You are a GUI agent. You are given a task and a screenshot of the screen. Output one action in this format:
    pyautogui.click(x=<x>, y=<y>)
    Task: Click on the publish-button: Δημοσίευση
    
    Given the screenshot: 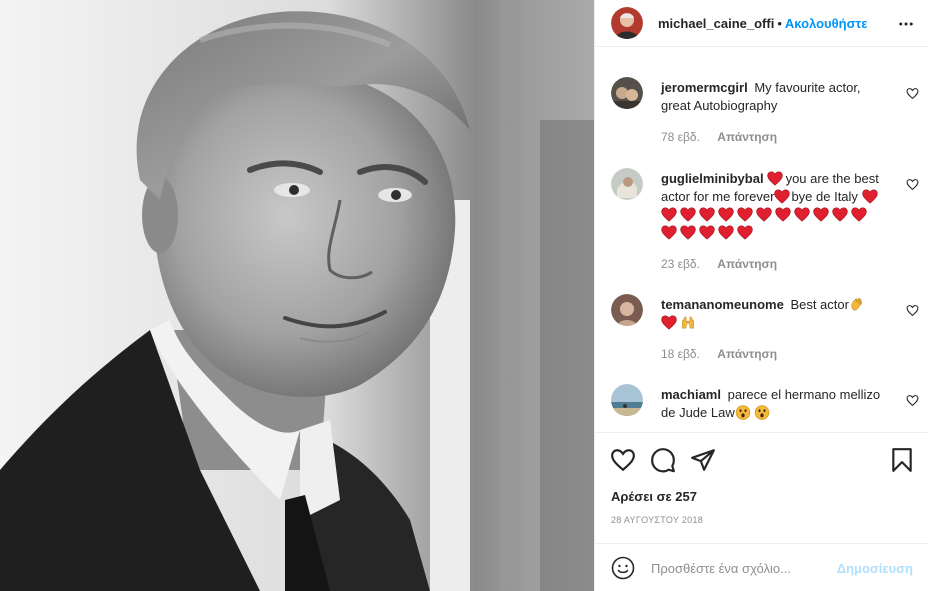 What is the action you would take?
    pyautogui.click(x=875, y=568)
    